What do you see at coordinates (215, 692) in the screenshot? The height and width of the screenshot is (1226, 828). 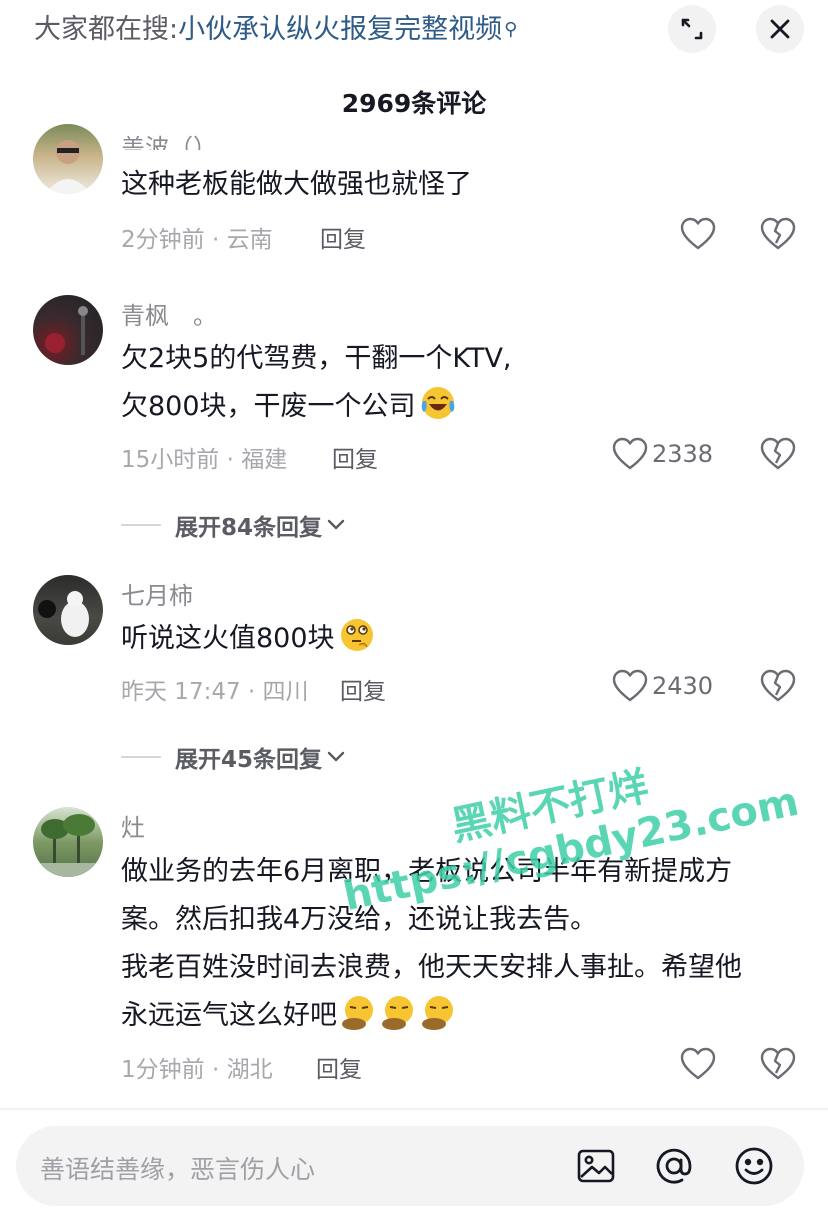 I see `comment-meta: 昨天 17:47 · 四川` at bounding box center [215, 692].